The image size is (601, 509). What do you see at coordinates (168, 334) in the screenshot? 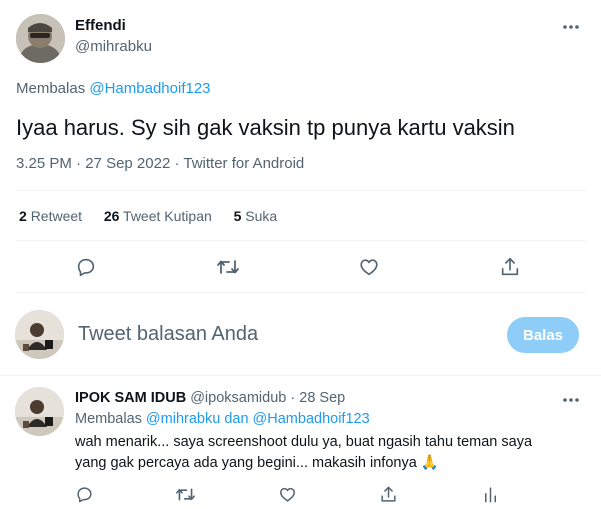
I see `reply-composer-input: Tweet balasan Anda` at bounding box center [168, 334].